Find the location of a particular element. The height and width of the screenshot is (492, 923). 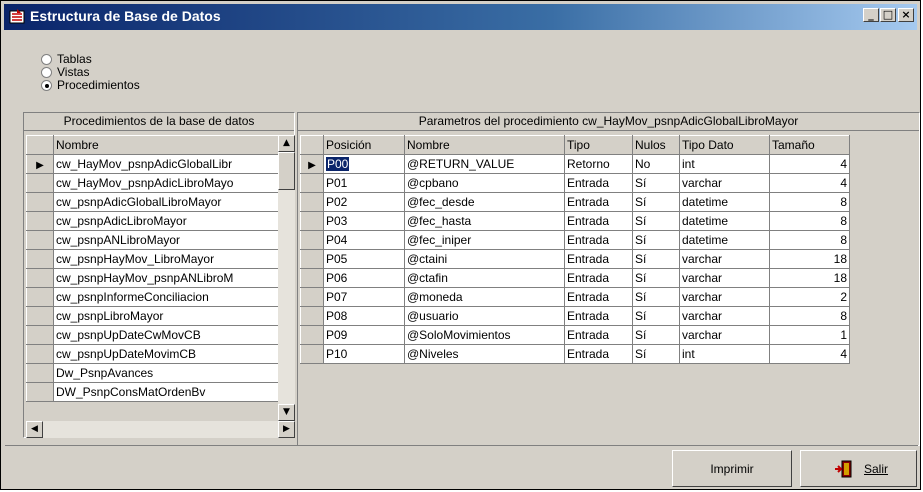

nombre-cell: @RETURN_VALUE is located at coordinates (484, 164).